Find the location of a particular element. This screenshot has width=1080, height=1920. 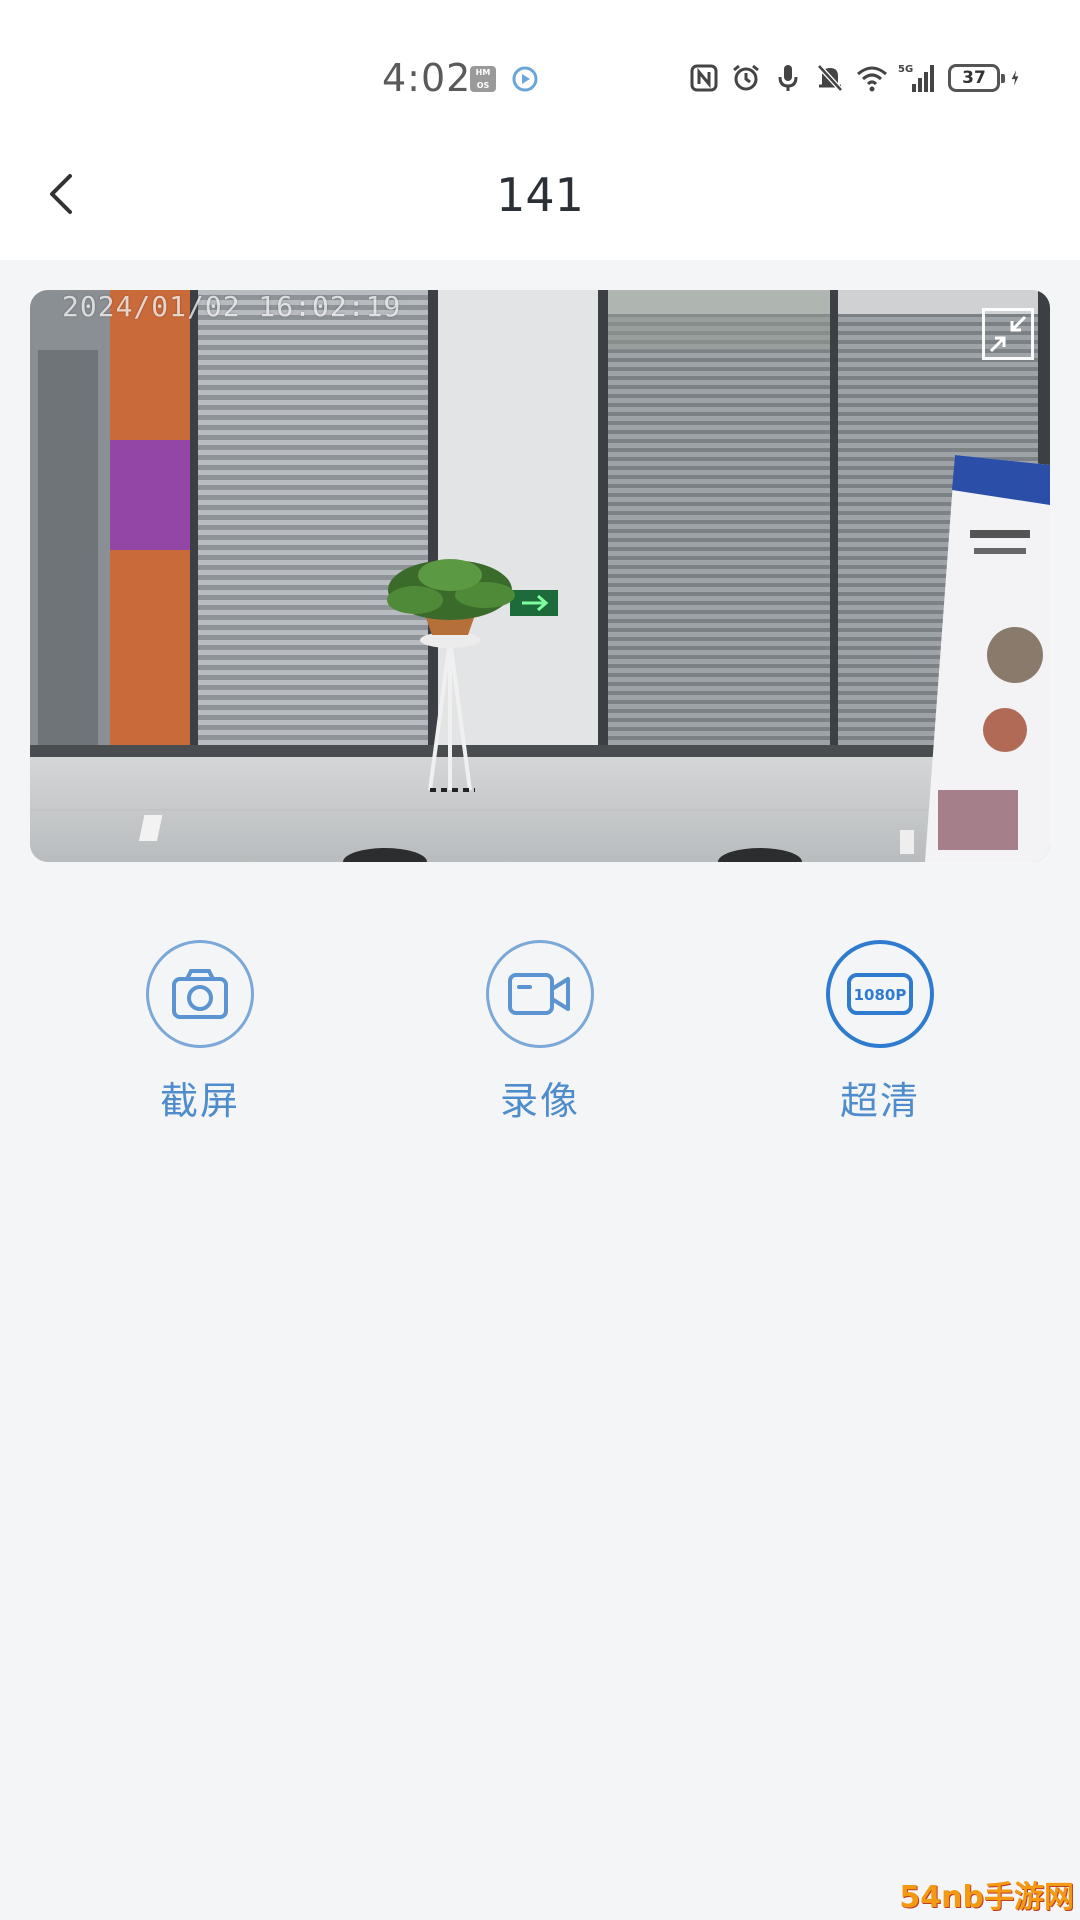

signal-label: 5G is located at coordinates (905, 69).